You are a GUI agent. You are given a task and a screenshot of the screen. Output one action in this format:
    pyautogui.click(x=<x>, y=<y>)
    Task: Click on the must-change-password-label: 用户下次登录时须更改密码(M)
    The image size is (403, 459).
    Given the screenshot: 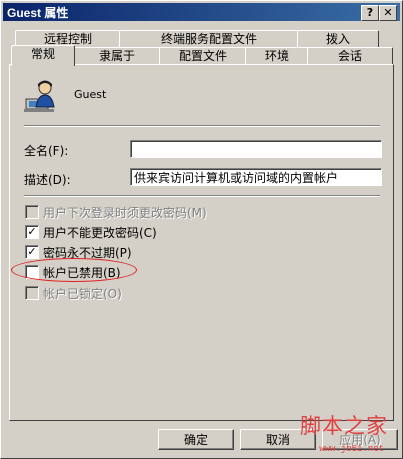 What is the action you would take?
    pyautogui.click(x=125, y=213)
    